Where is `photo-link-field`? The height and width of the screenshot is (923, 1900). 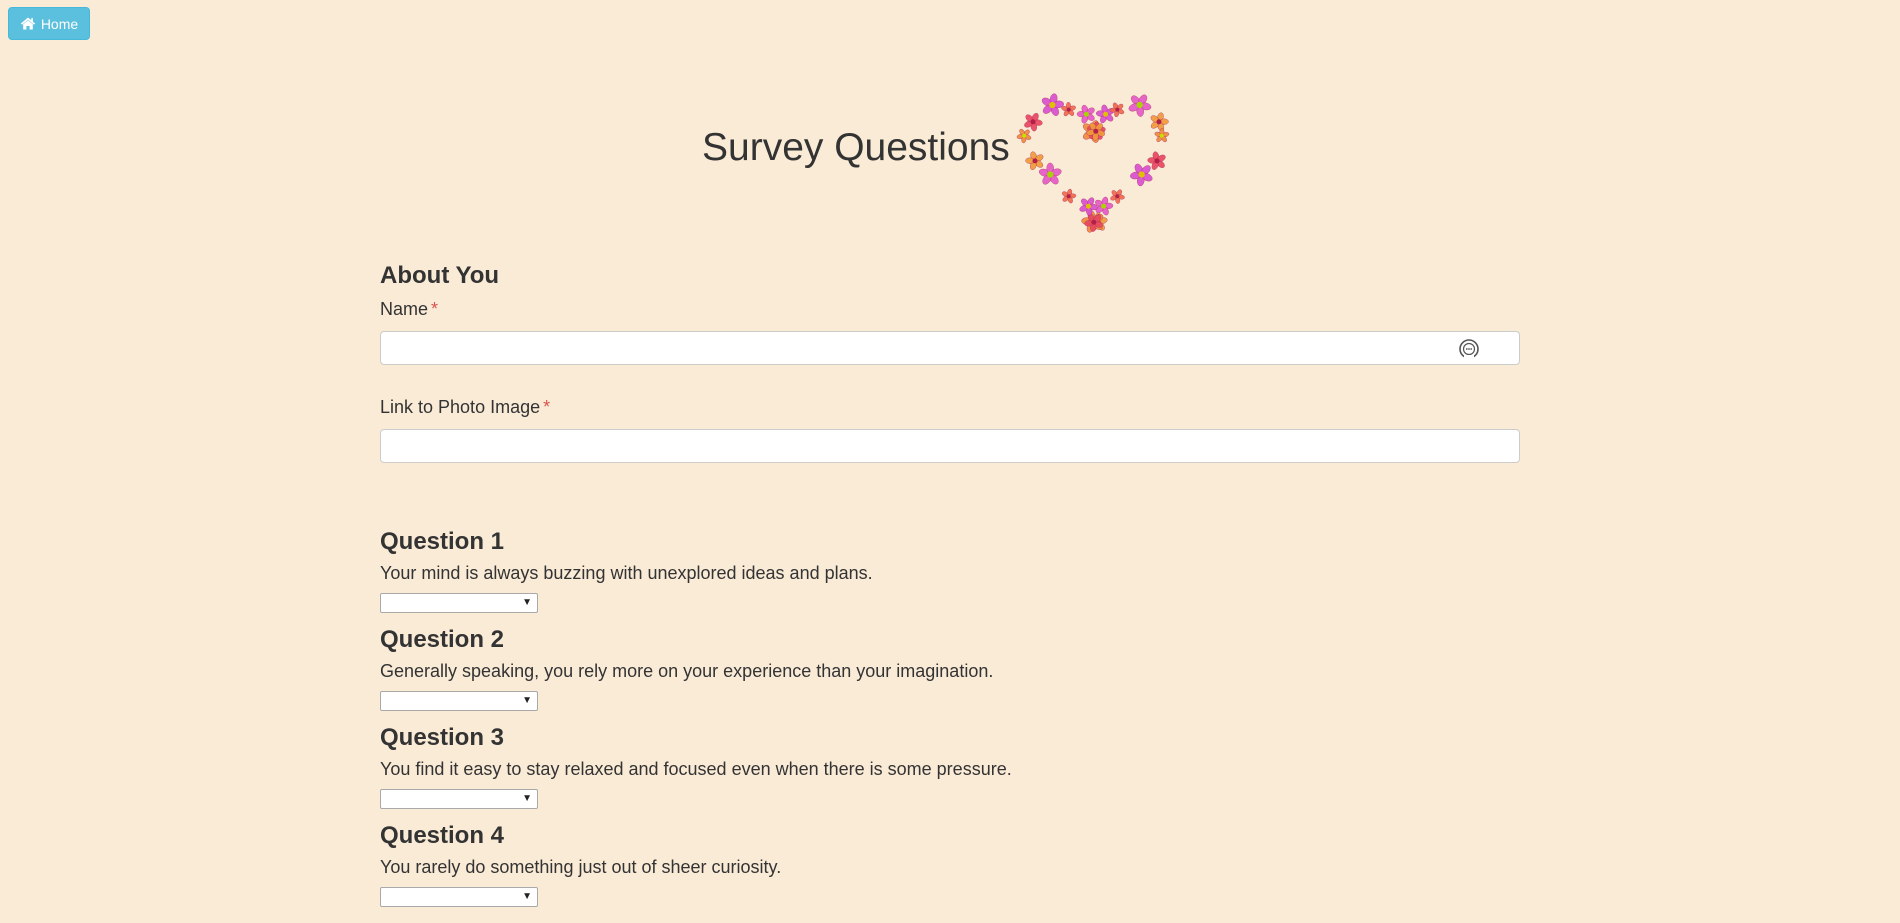
photo-link-field is located at coordinates (950, 446).